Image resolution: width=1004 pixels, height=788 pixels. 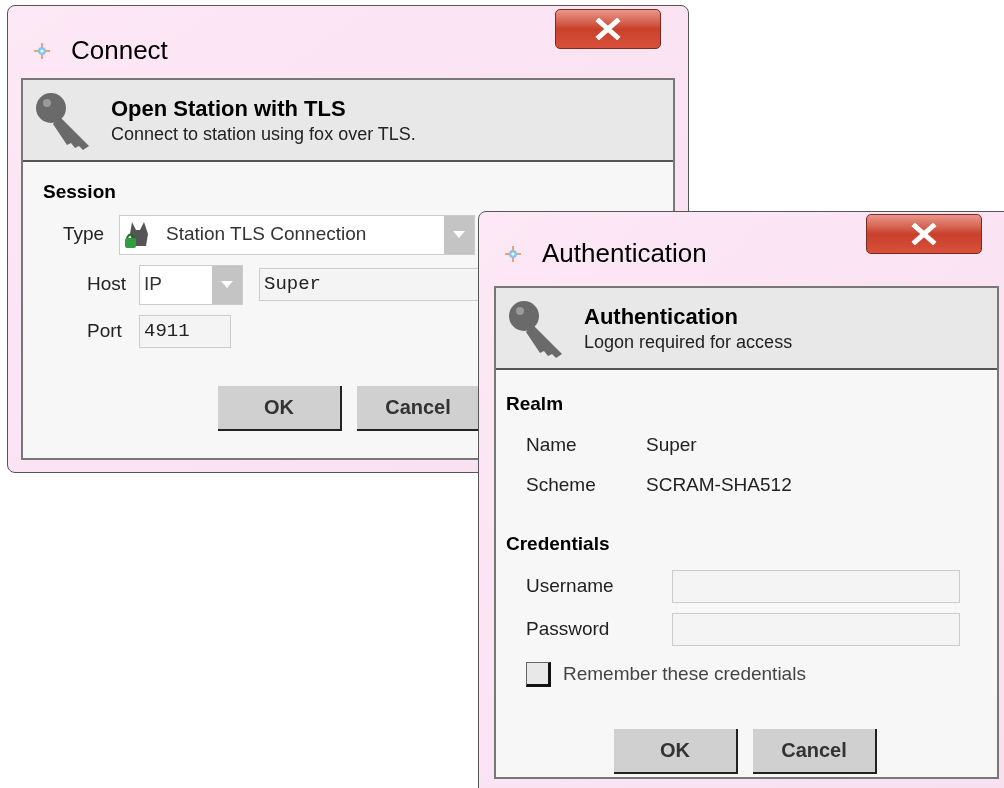 I want to click on dropdown-value: Station TLS Connection, so click(x=267, y=234).